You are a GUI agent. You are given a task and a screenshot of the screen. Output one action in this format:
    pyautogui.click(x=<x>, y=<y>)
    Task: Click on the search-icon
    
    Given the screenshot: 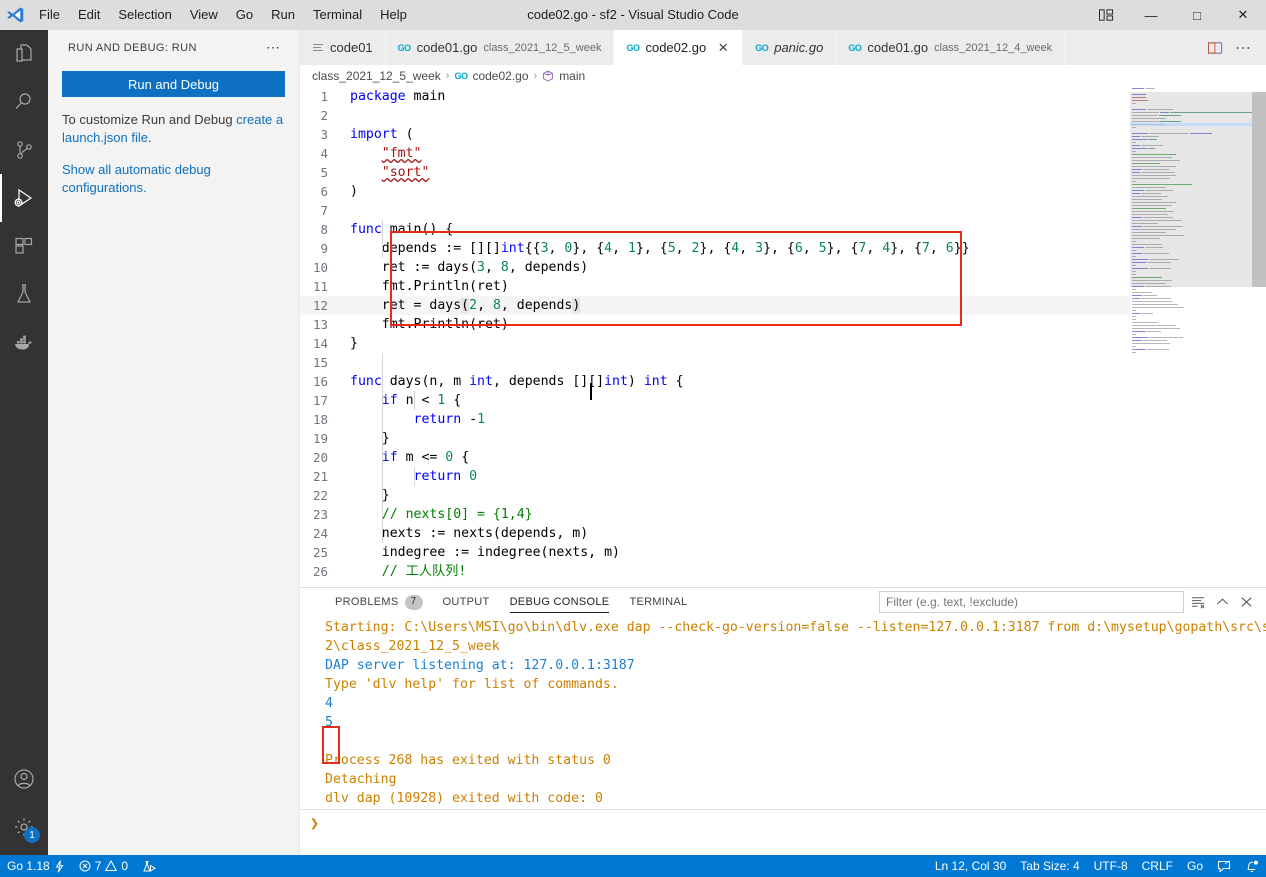 What is the action you would take?
    pyautogui.click(x=24, y=102)
    